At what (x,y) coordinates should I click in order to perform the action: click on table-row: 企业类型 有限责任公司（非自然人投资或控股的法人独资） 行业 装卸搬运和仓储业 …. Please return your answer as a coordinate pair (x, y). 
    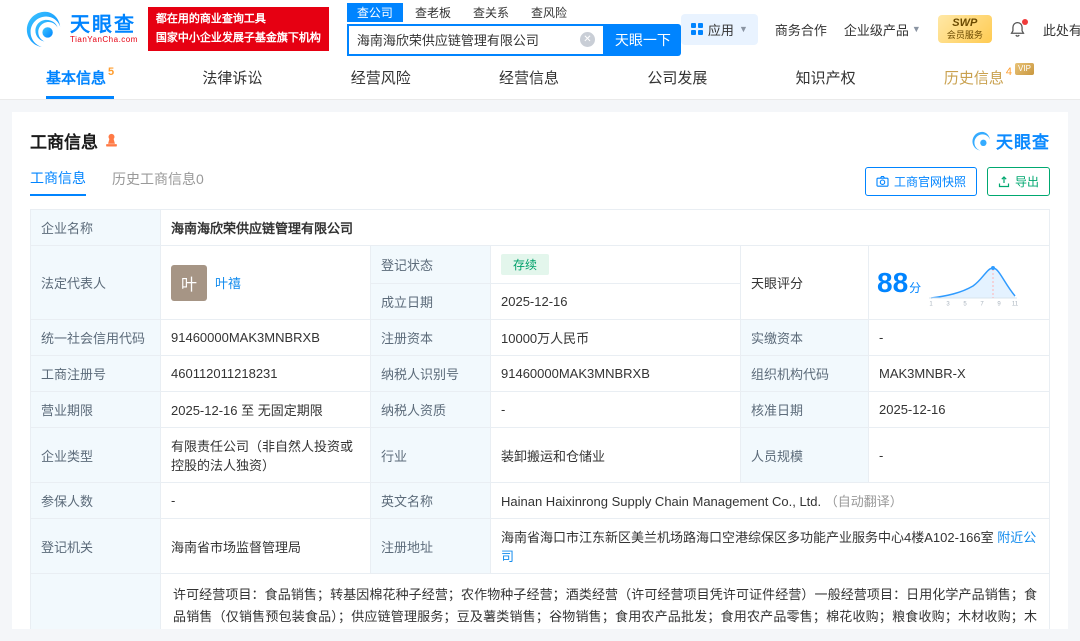
    Looking at the image, I should click on (540, 455).